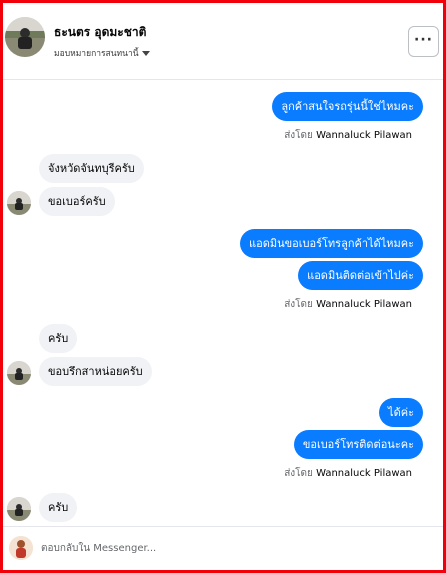  I want to click on outgoing-message: ขอเบอร์โทรติดต่อนะคะ, so click(358, 444).